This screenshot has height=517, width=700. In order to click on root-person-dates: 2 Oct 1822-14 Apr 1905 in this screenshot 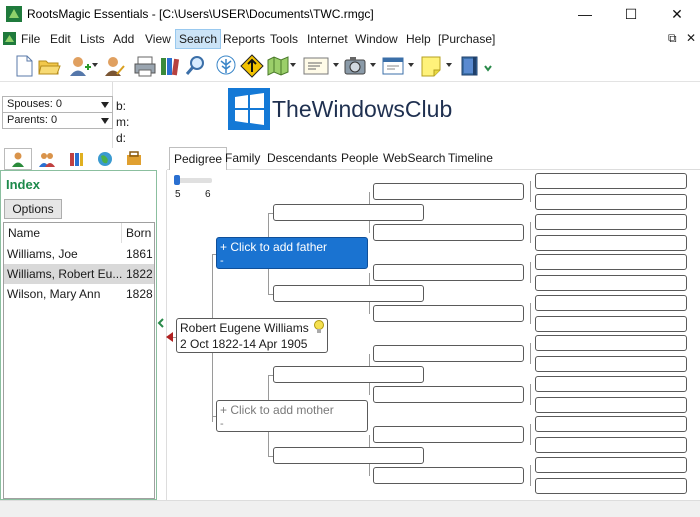, I will do `click(244, 344)`.